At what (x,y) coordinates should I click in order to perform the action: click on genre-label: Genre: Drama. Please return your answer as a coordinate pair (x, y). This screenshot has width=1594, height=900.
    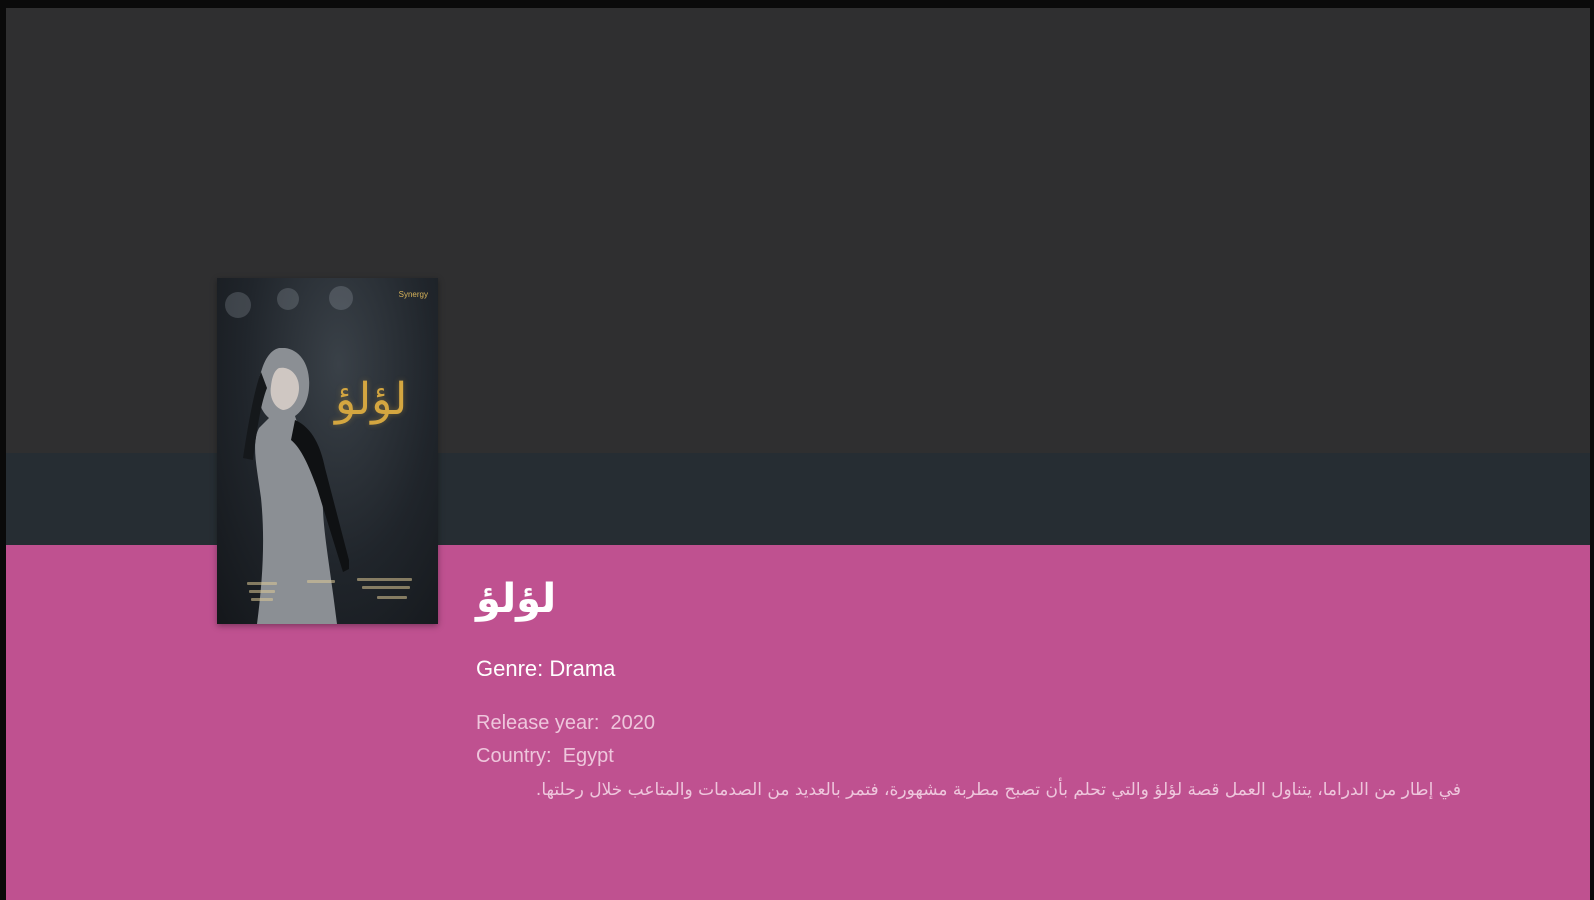
    Looking at the image, I should click on (546, 668).